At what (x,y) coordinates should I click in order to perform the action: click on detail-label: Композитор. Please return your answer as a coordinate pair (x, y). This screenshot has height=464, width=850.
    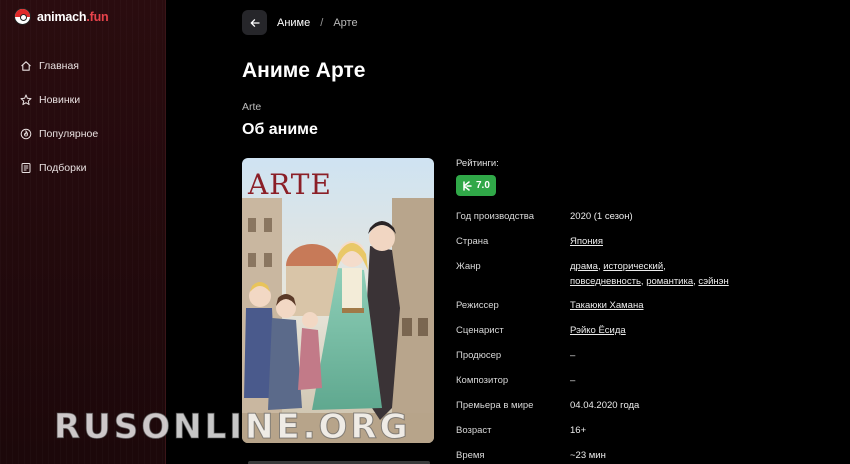
    Looking at the image, I should click on (482, 380).